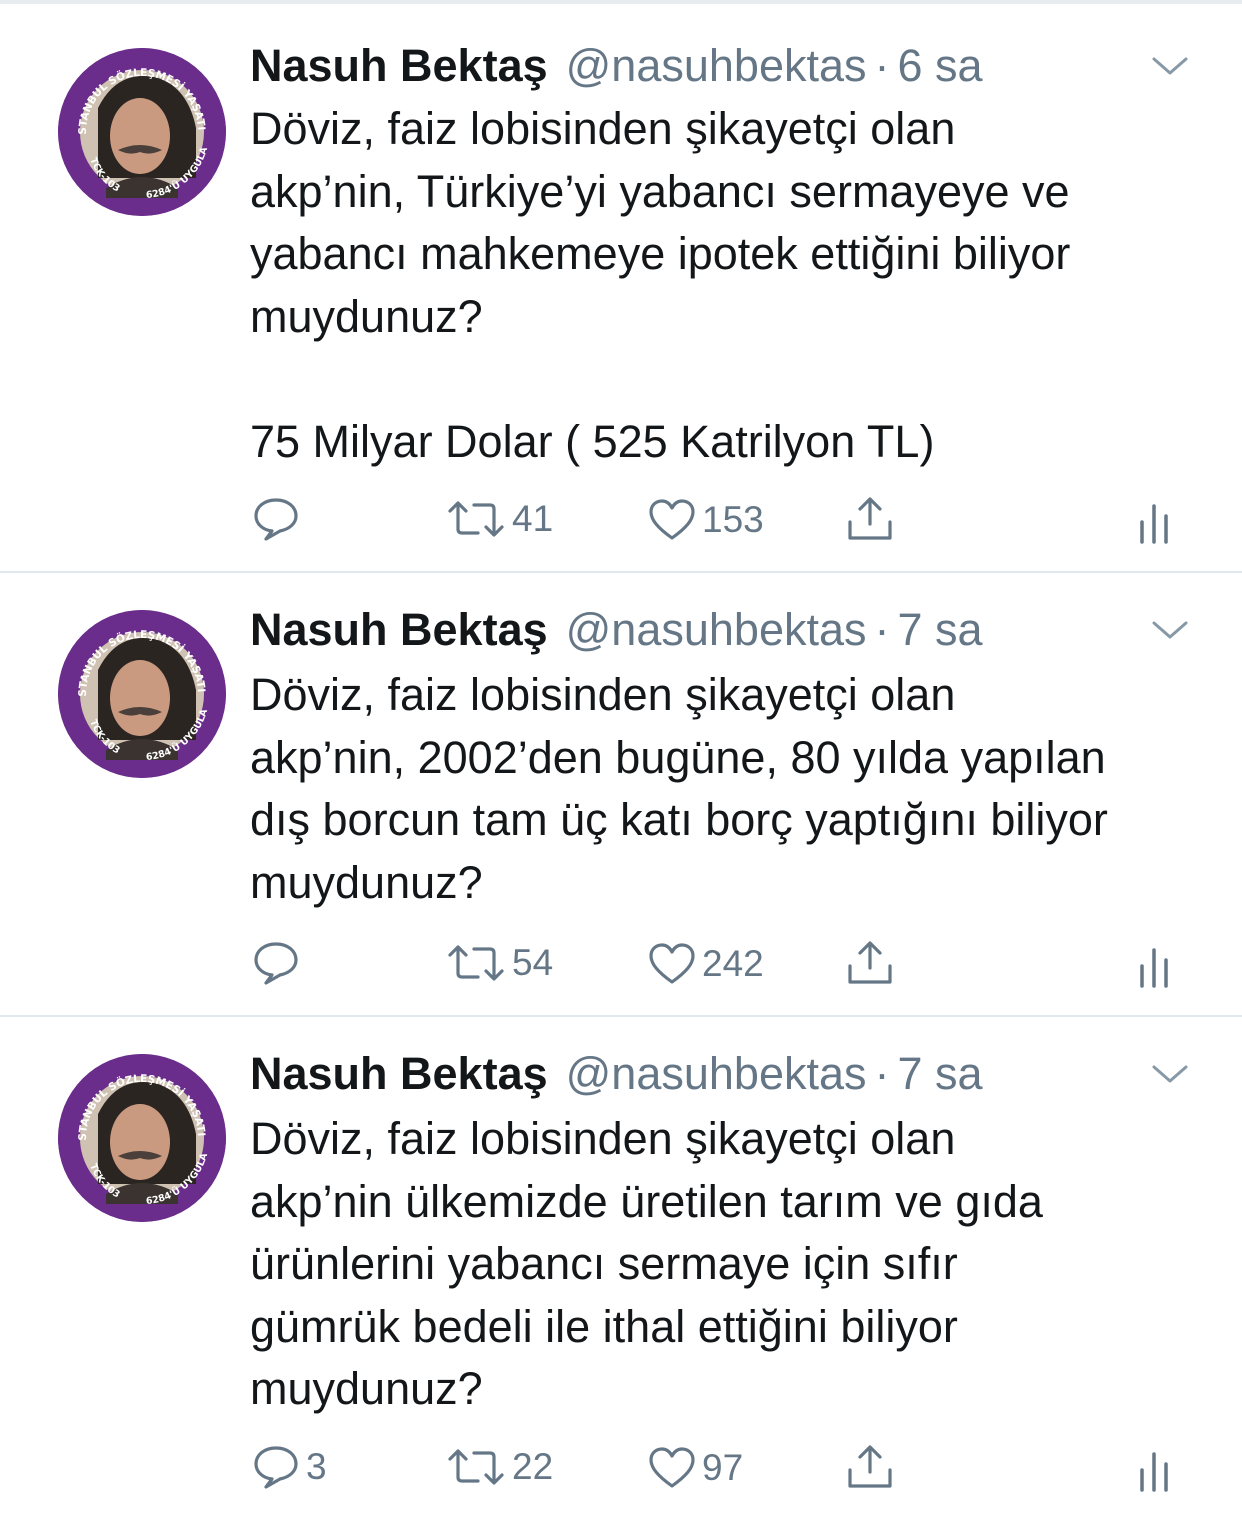 Image resolution: width=1242 pixels, height=1513 pixels. I want to click on retweet-button: 22, so click(499, 1467).